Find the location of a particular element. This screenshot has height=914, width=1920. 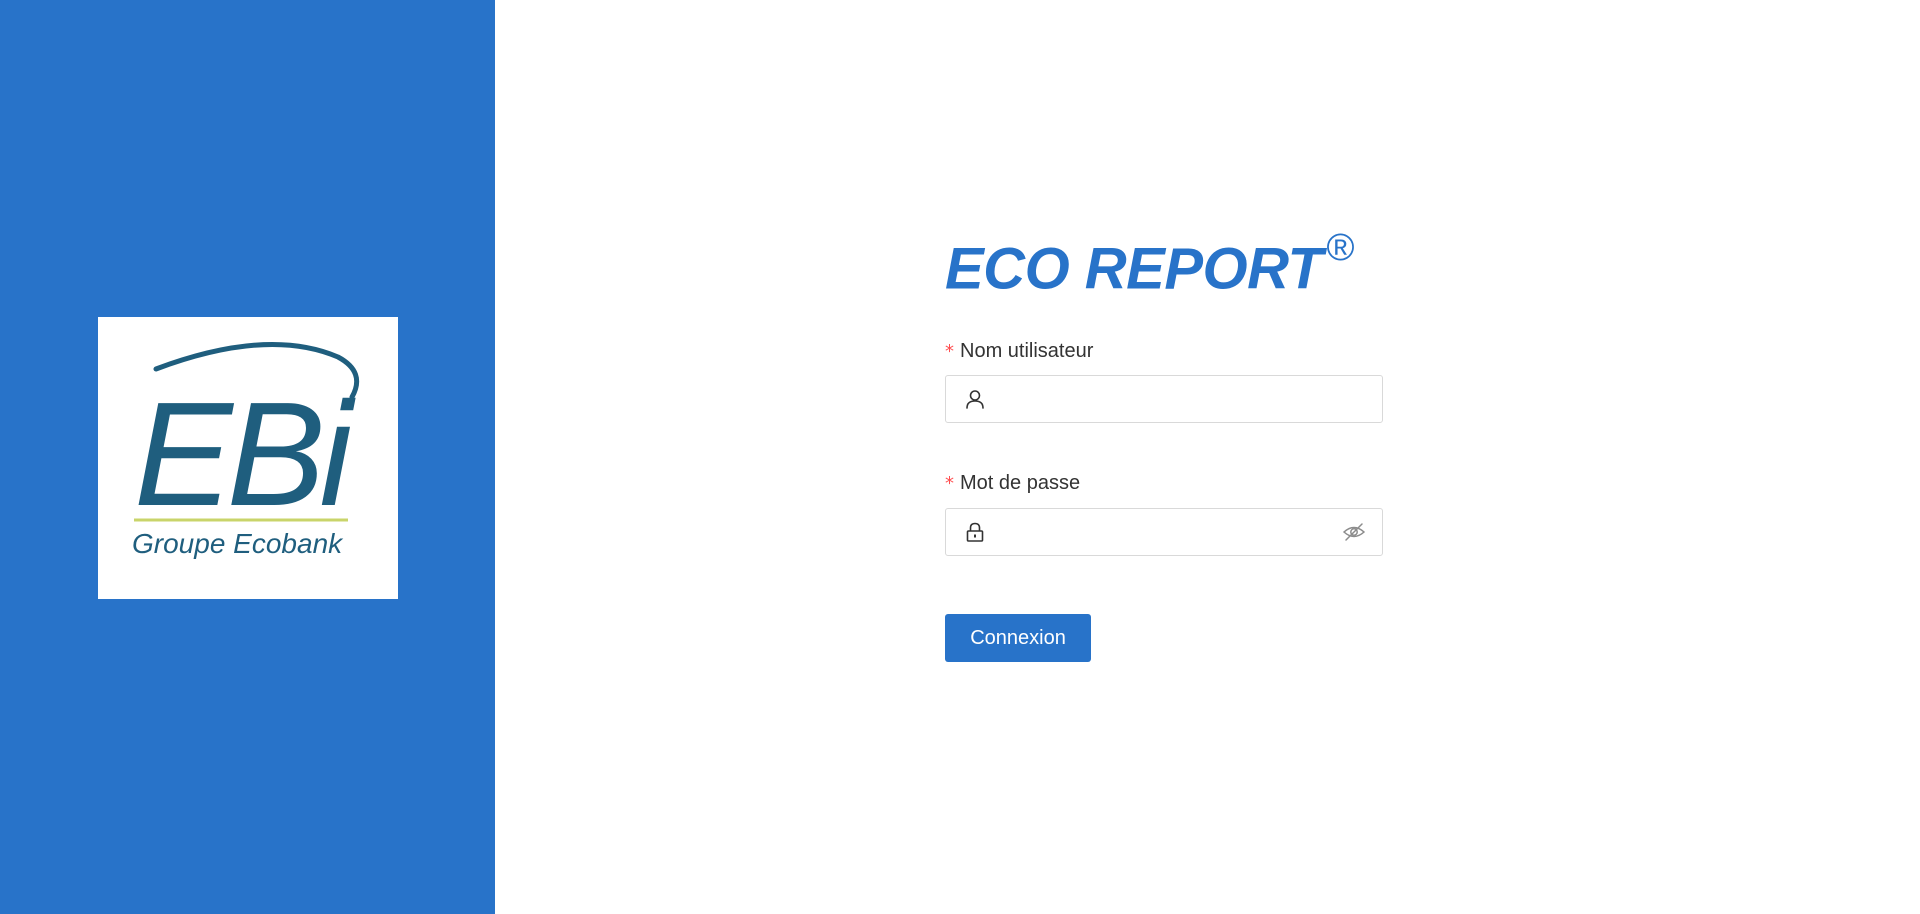

password-input is located at coordinates (1163, 532).